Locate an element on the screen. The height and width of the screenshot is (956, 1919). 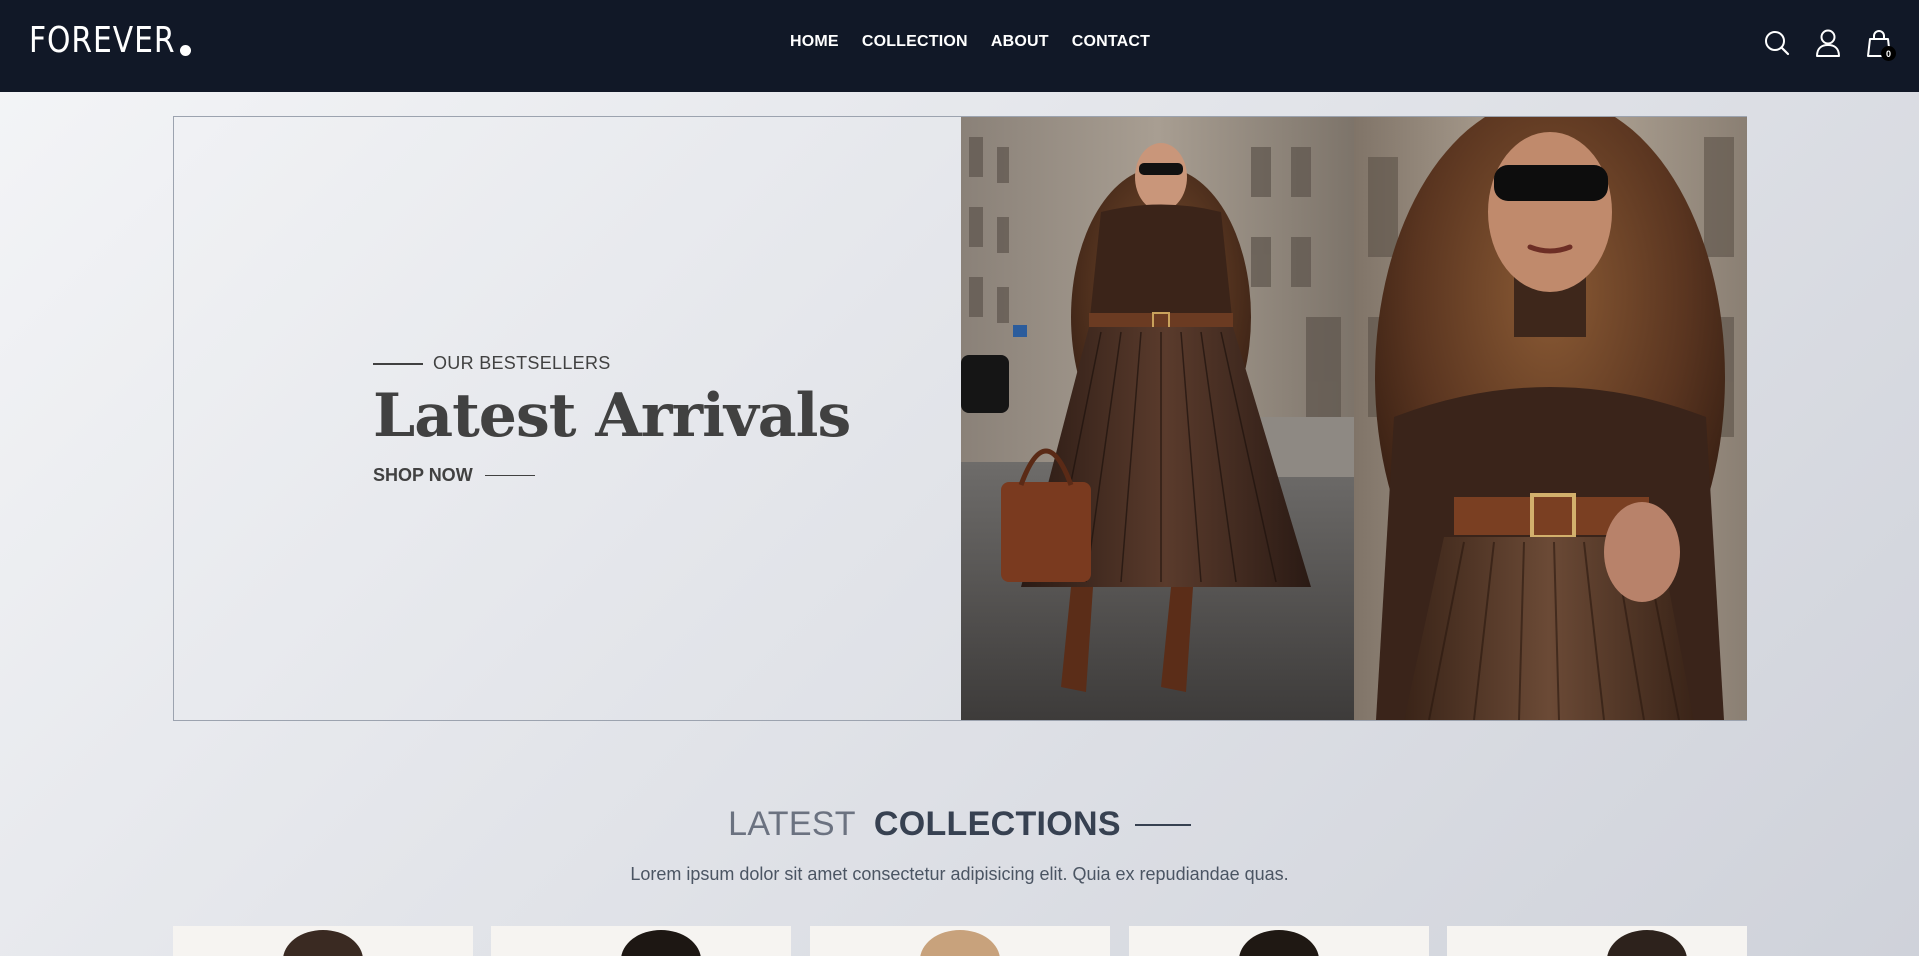
nav-contact: CONTACT is located at coordinates (1111, 42).